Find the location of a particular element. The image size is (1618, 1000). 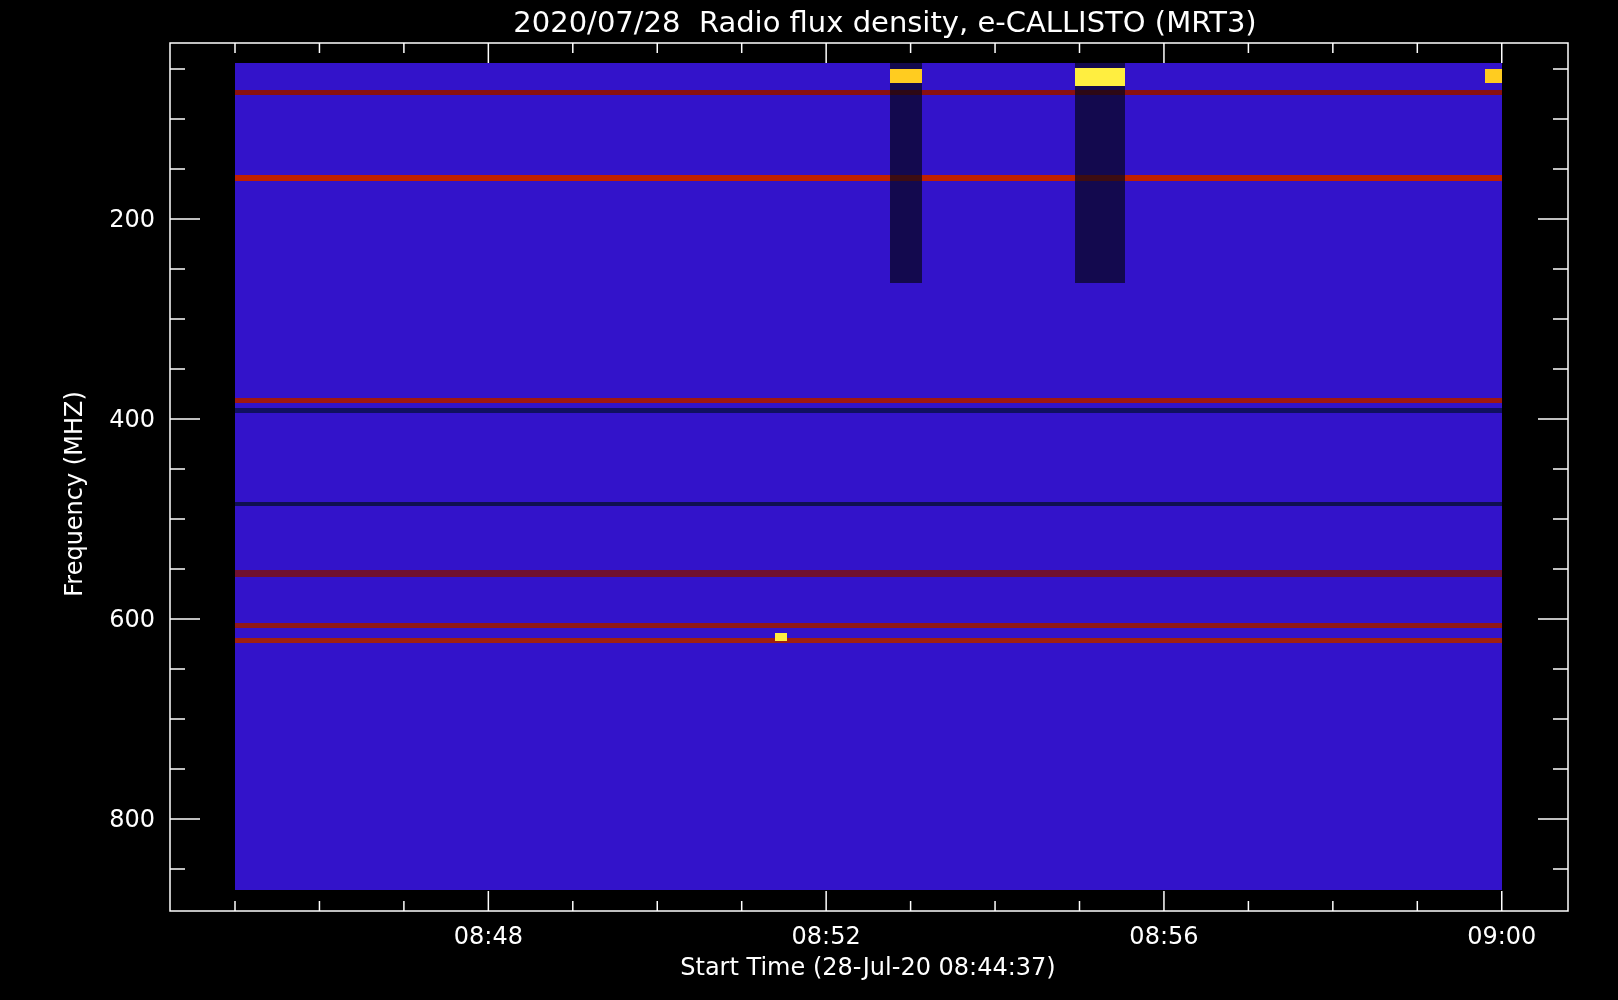

x-tick-label: 09:00 is located at coordinates (1502, 936).